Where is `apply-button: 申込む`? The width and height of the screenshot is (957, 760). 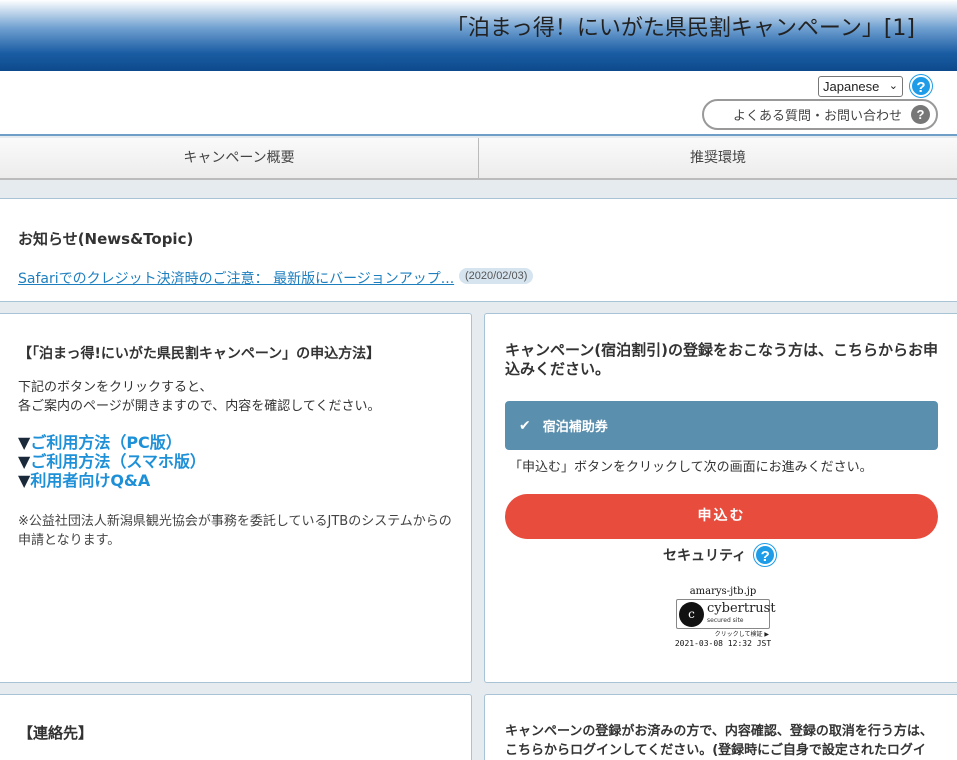 apply-button: 申込む is located at coordinates (721, 516).